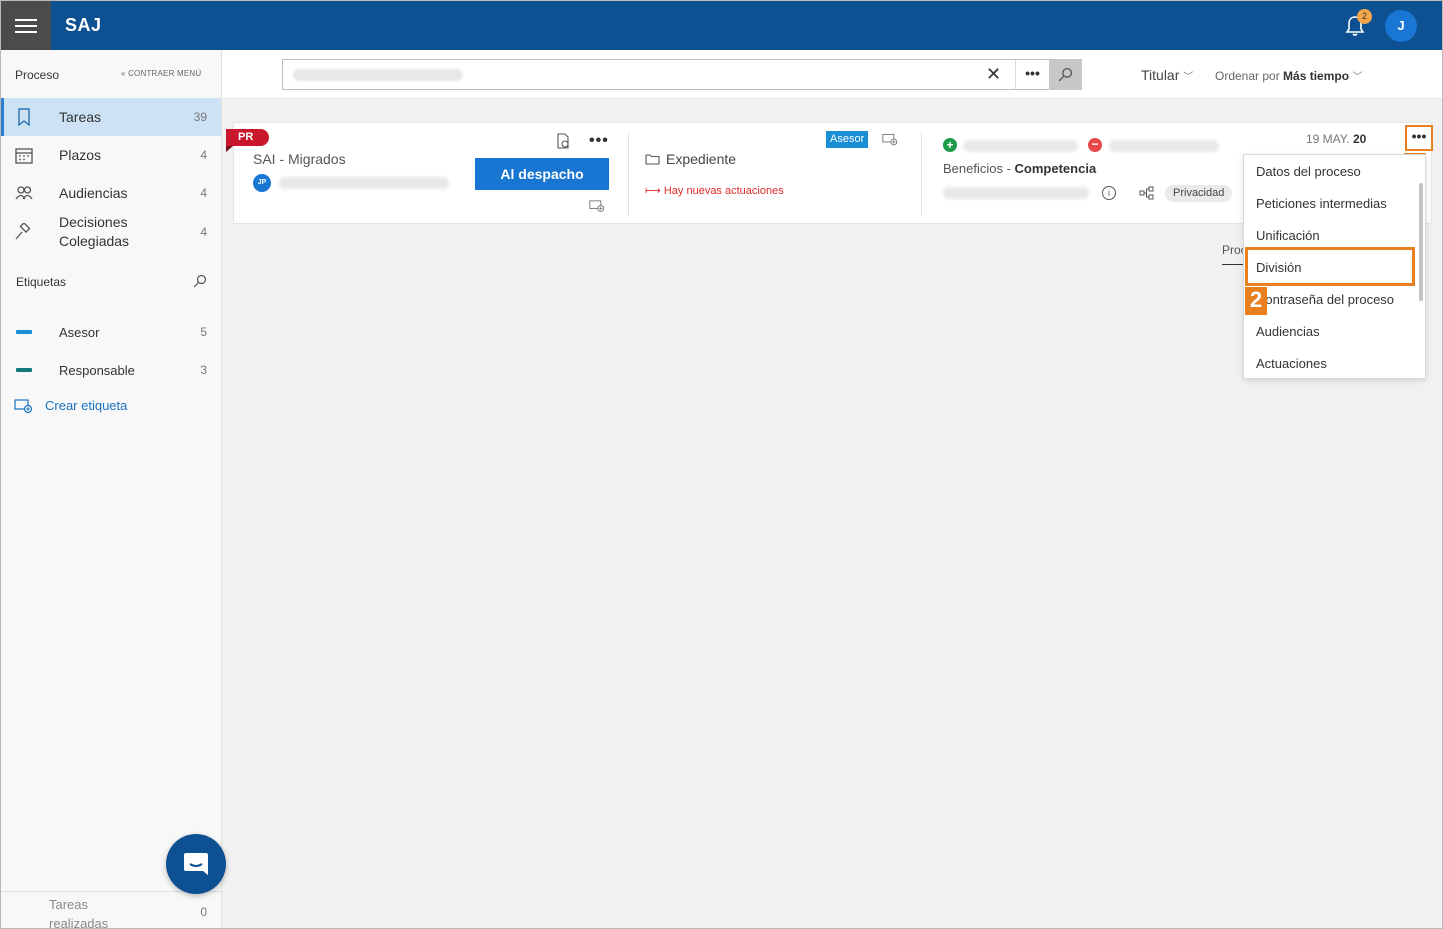 This screenshot has height=929, width=1443. What do you see at coordinates (83, 25) in the screenshot?
I see `app-brand: SAJ` at bounding box center [83, 25].